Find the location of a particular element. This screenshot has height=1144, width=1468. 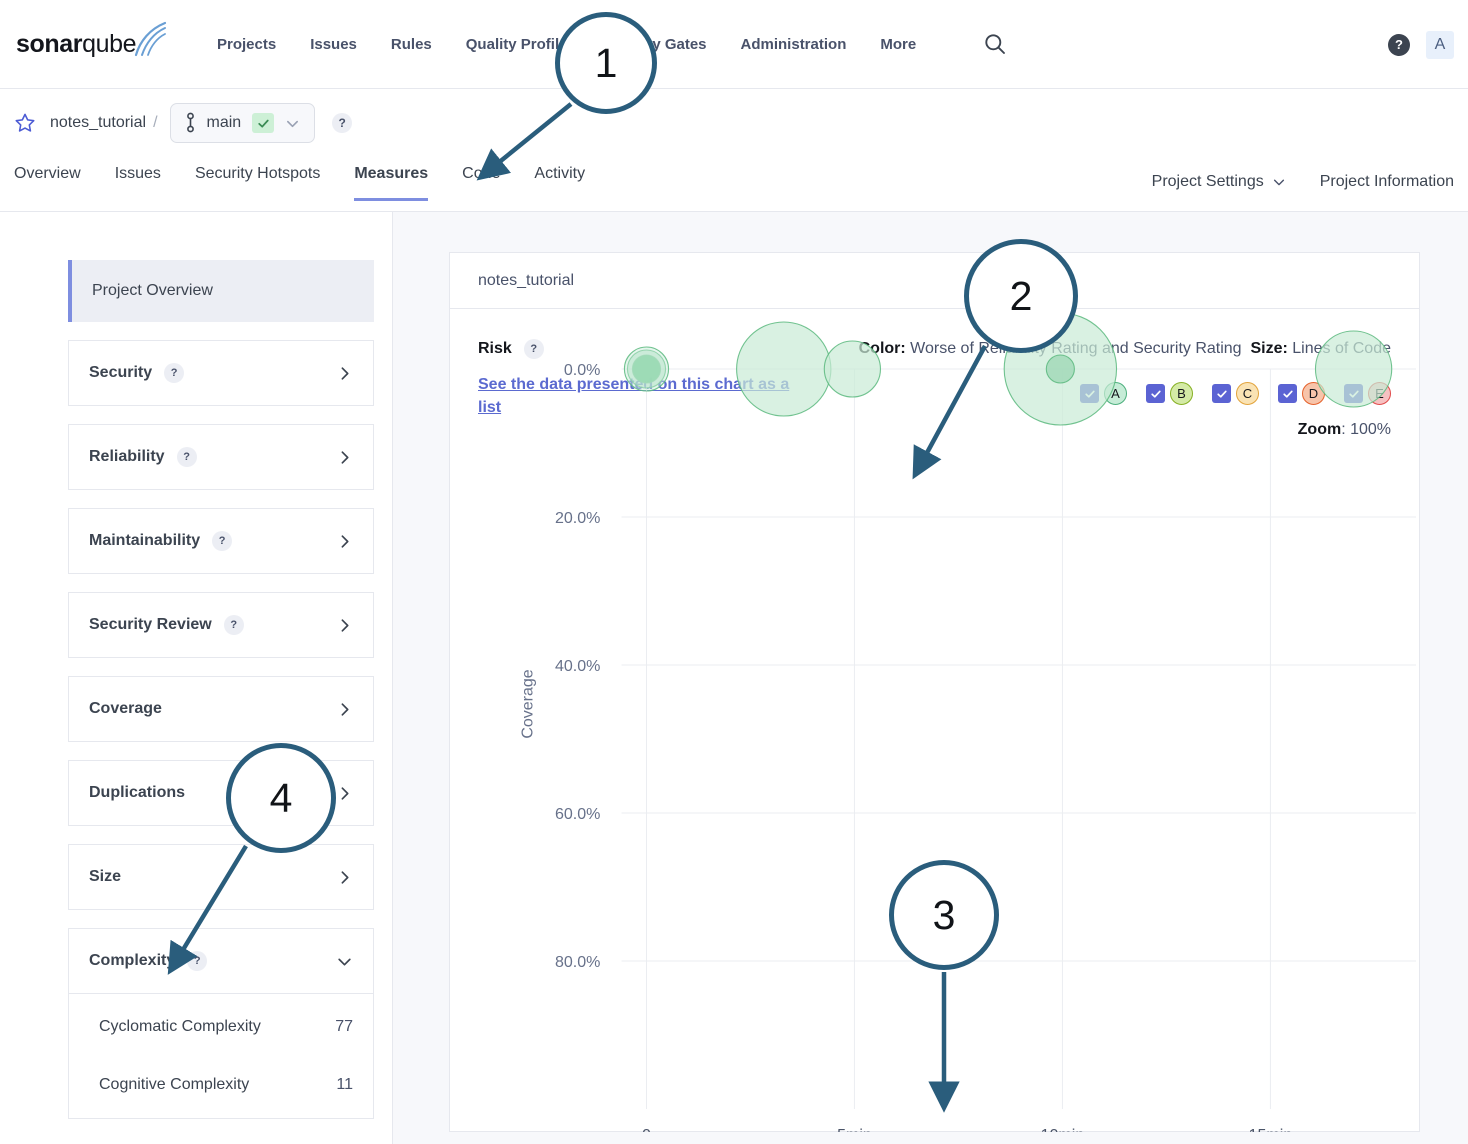

sidebar-item-project-overview: Project Overview is located at coordinates (221, 291).